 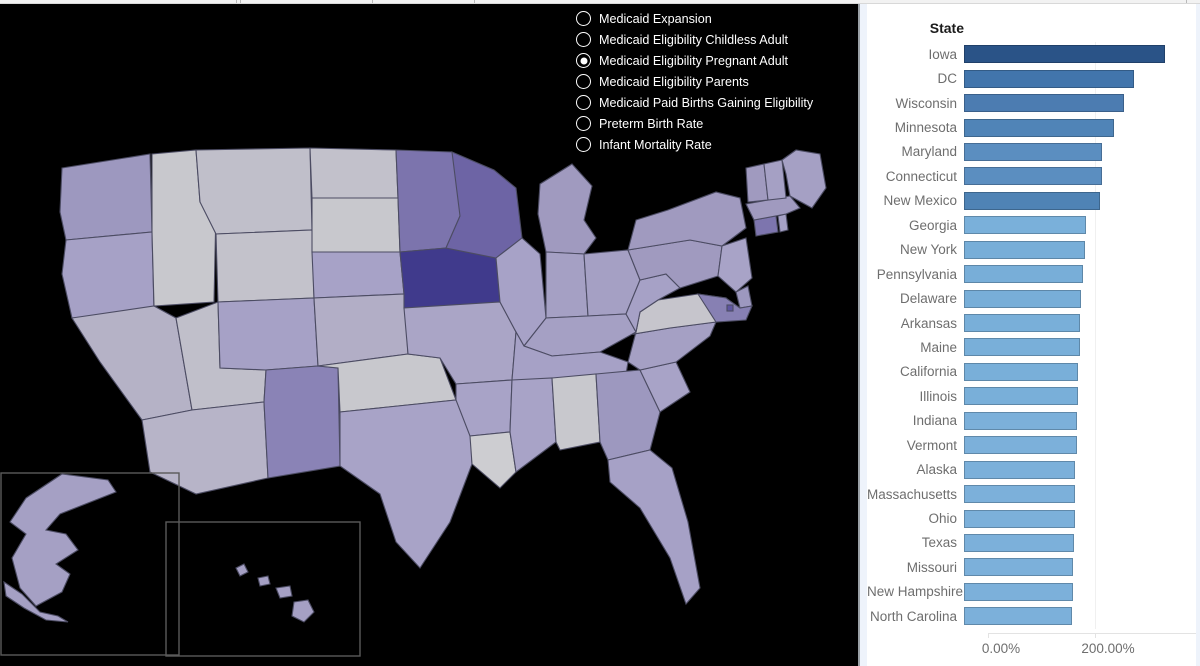 I want to click on bar-row: Delaware, so click(x=1031, y=298).